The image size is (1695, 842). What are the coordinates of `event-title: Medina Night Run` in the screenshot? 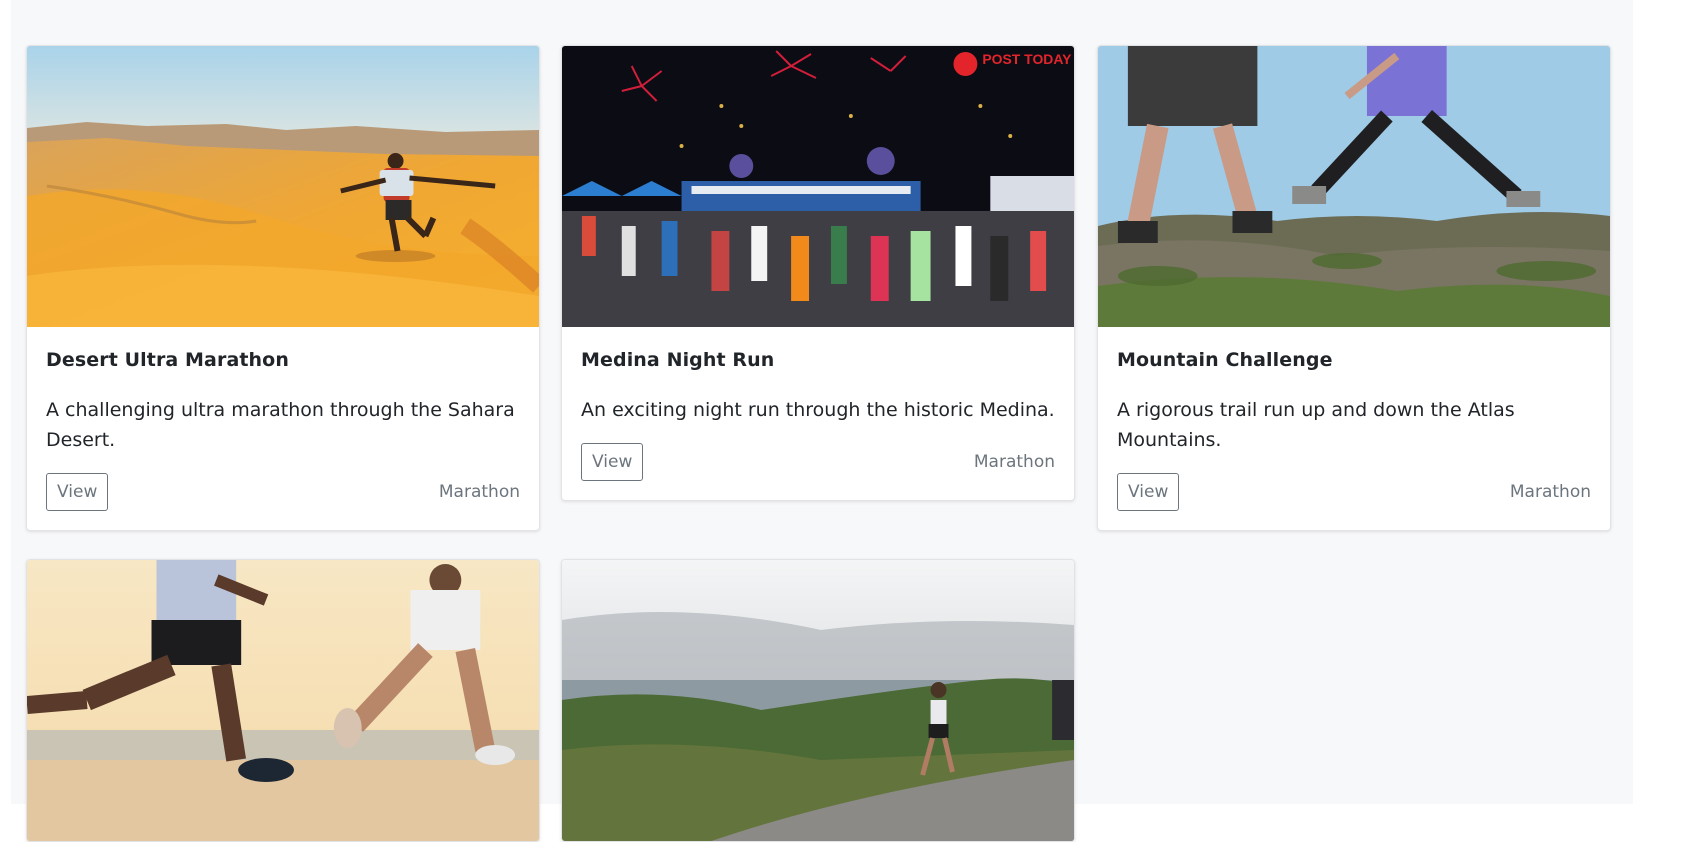 It's located at (678, 360).